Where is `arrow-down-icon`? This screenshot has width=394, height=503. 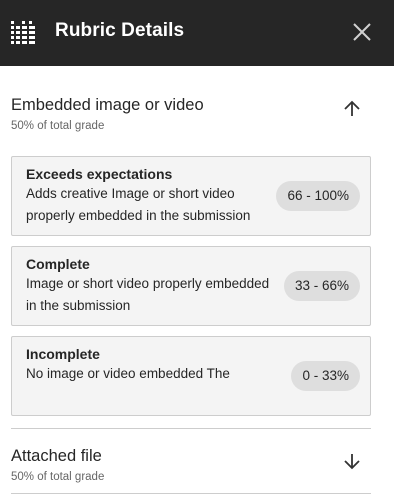
arrow-down-icon is located at coordinates (352, 463).